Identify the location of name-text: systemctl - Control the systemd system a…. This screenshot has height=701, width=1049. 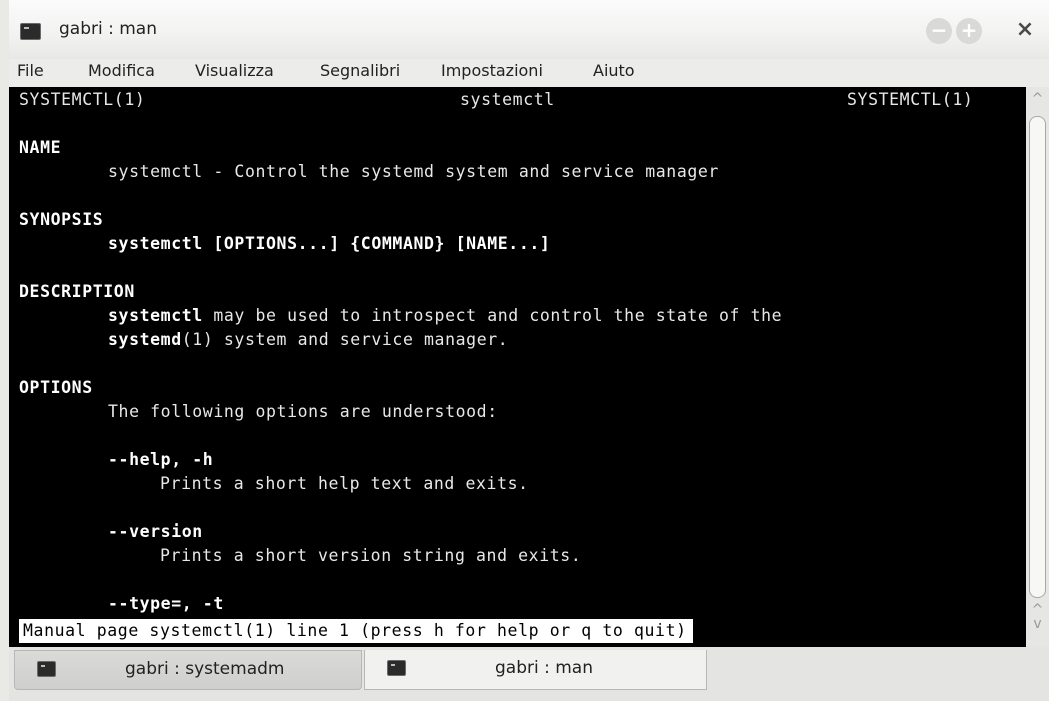
(413, 171).